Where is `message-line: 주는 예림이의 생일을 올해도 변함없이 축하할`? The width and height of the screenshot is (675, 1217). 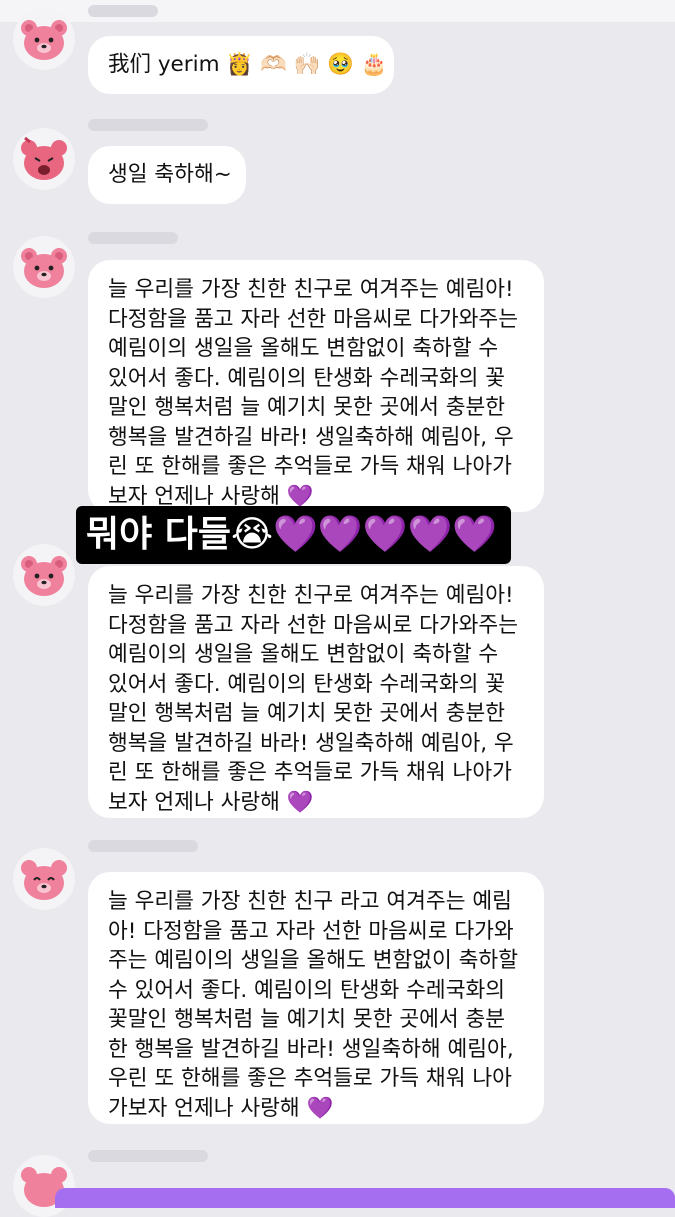
message-line: 주는 예림이의 생일을 올해도 변함없이 축하할 is located at coordinates (313, 960).